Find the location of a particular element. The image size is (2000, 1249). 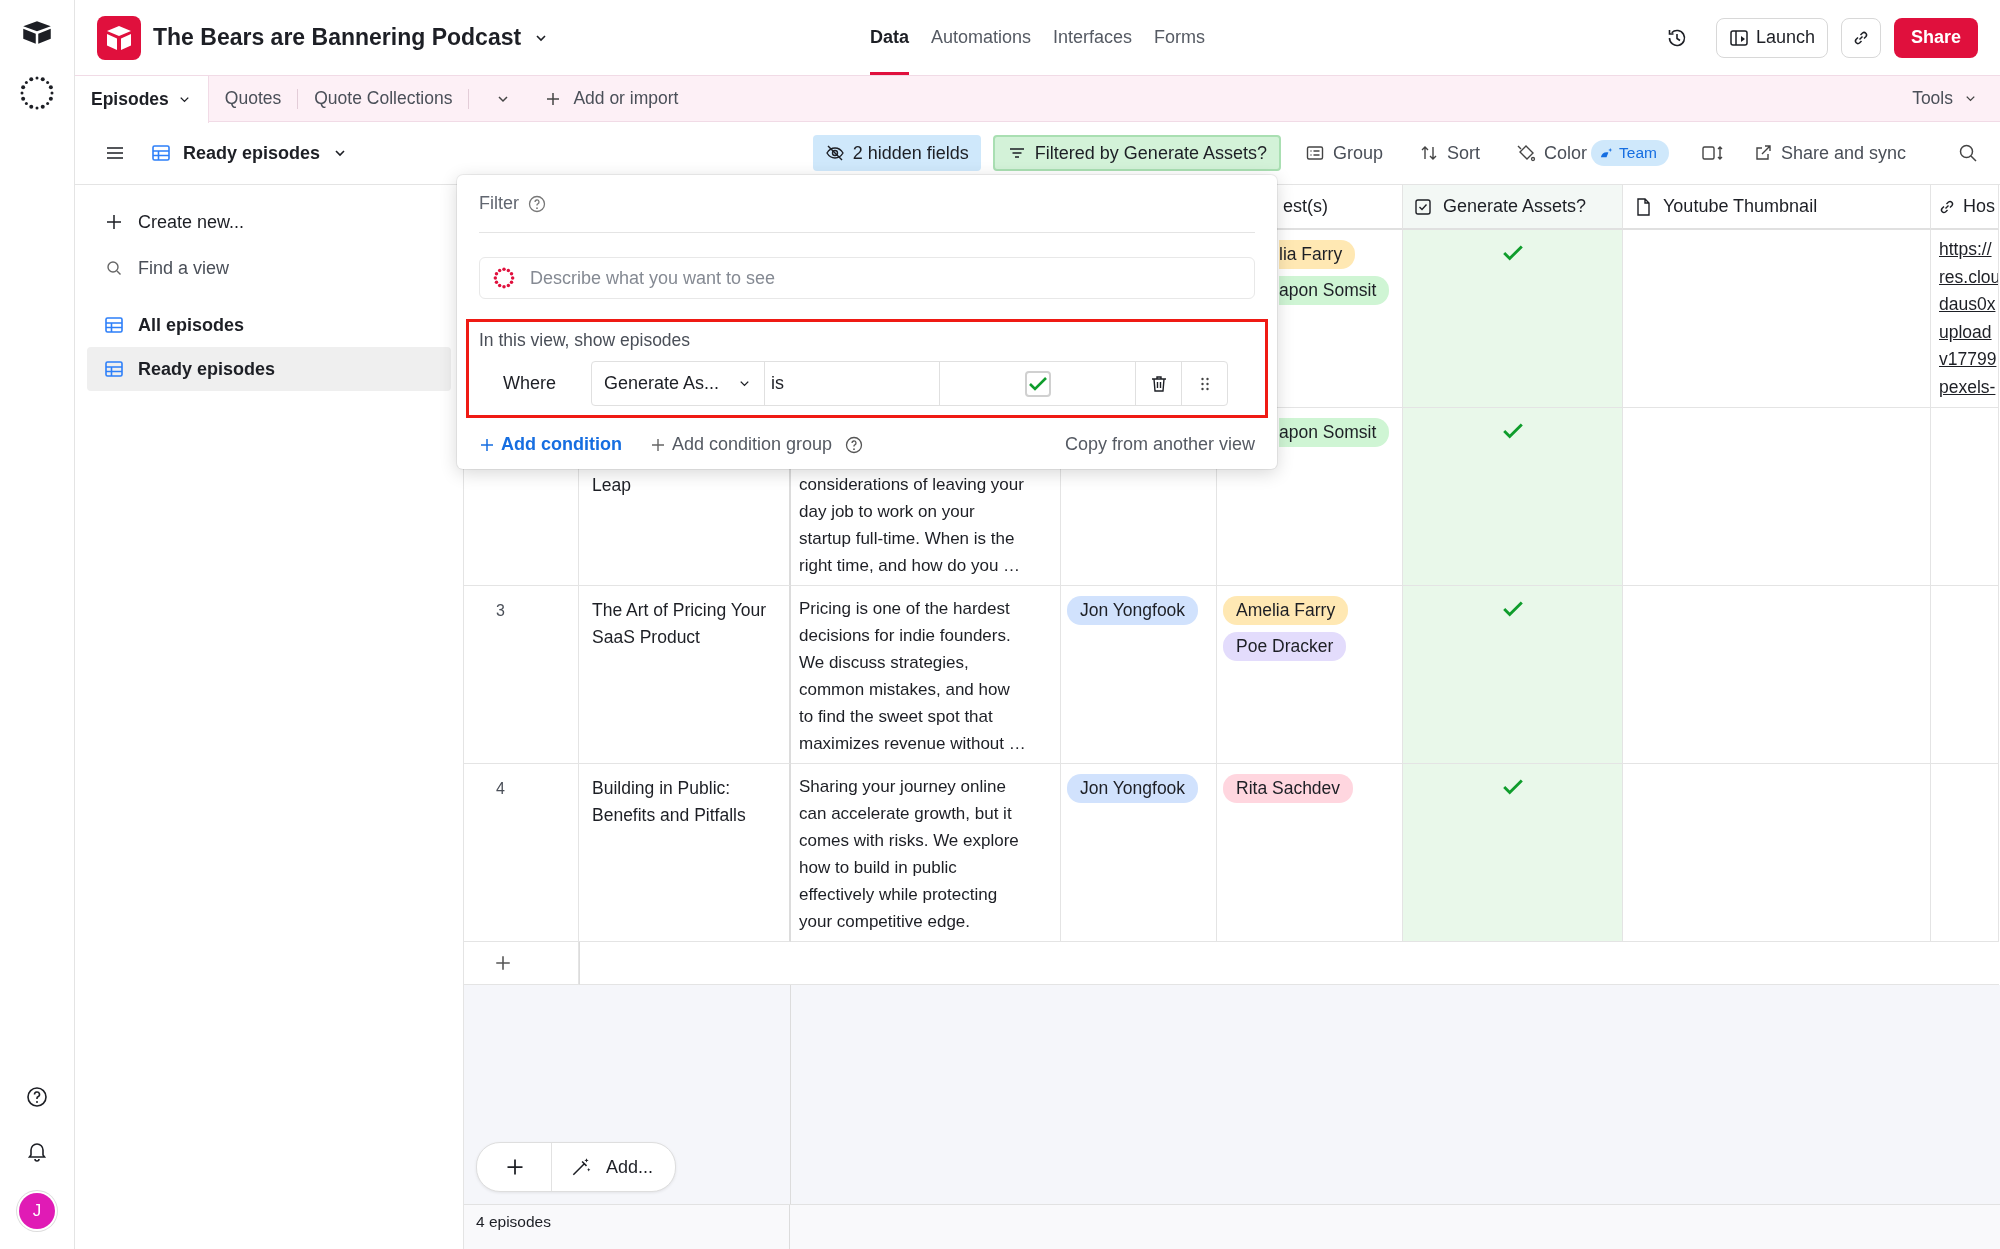

view-list-item: Ready episodes is located at coordinates (269, 369).